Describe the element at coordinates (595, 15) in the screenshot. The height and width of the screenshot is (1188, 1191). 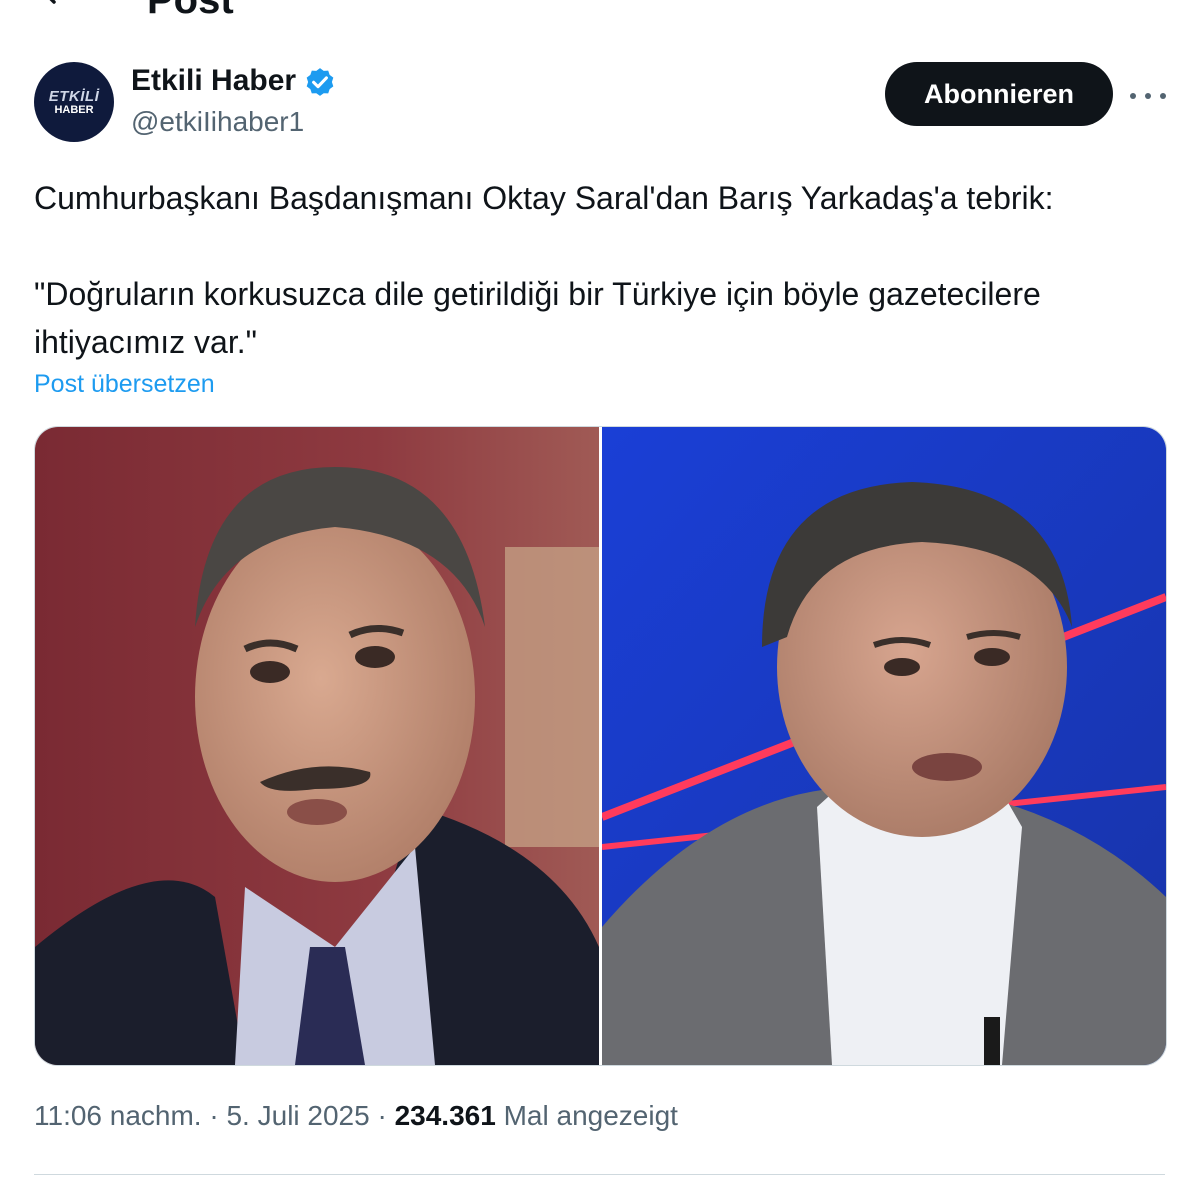
I see `top-bar: Post` at that location.